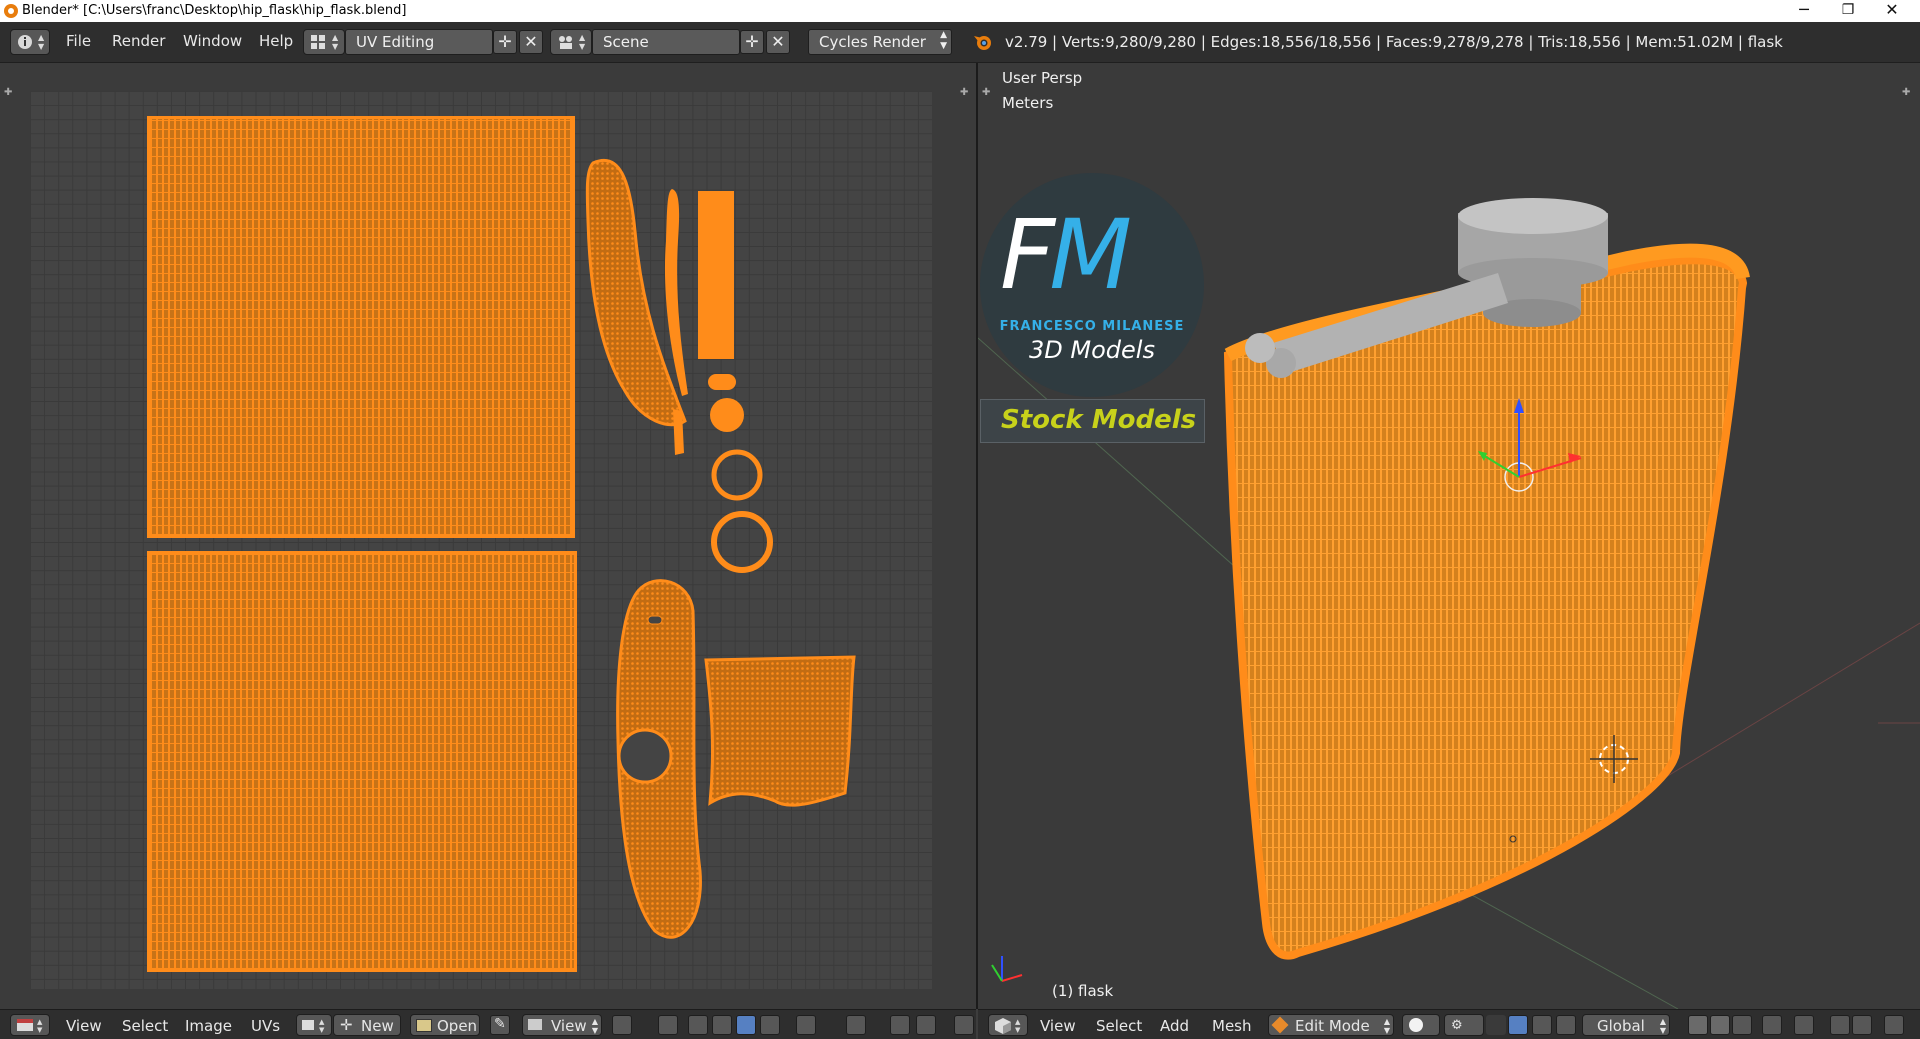  Describe the element at coordinates (1698, 1025) in the screenshot. I see `layer-button-1-icon` at that location.